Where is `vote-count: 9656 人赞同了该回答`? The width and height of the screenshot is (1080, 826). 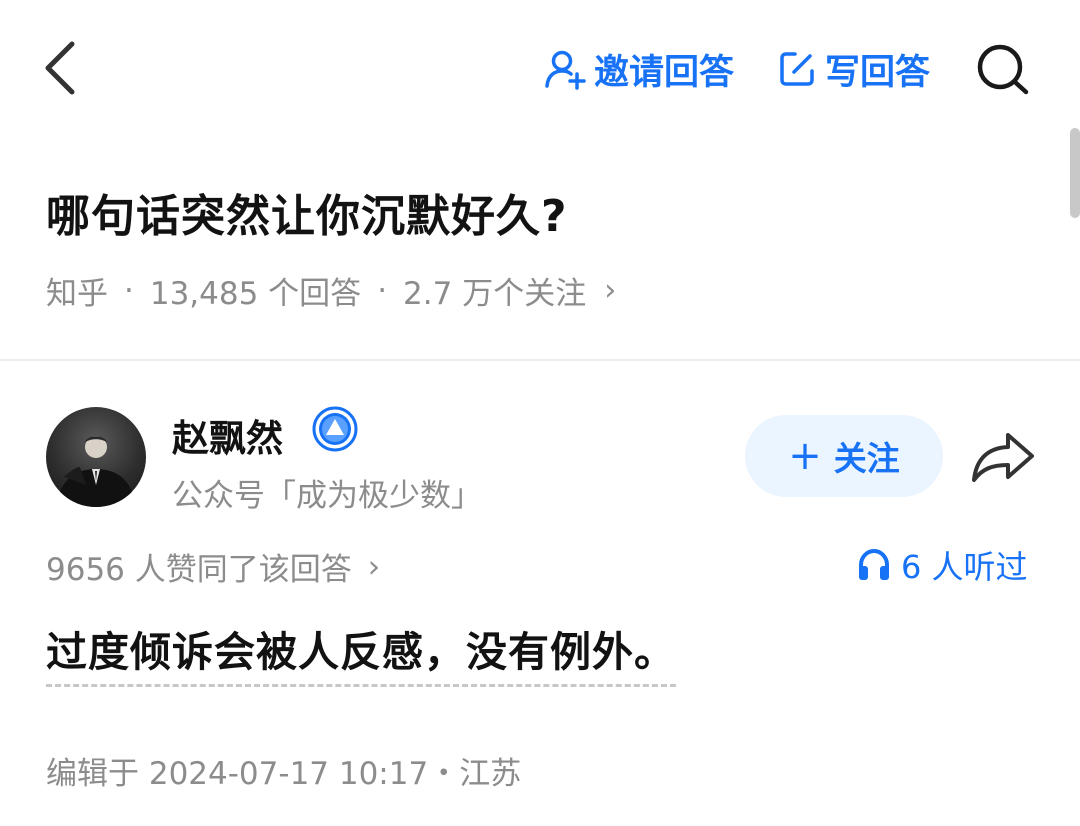 vote-count: 9656 人赞同了该回答 is located at coordinates (199, 570).